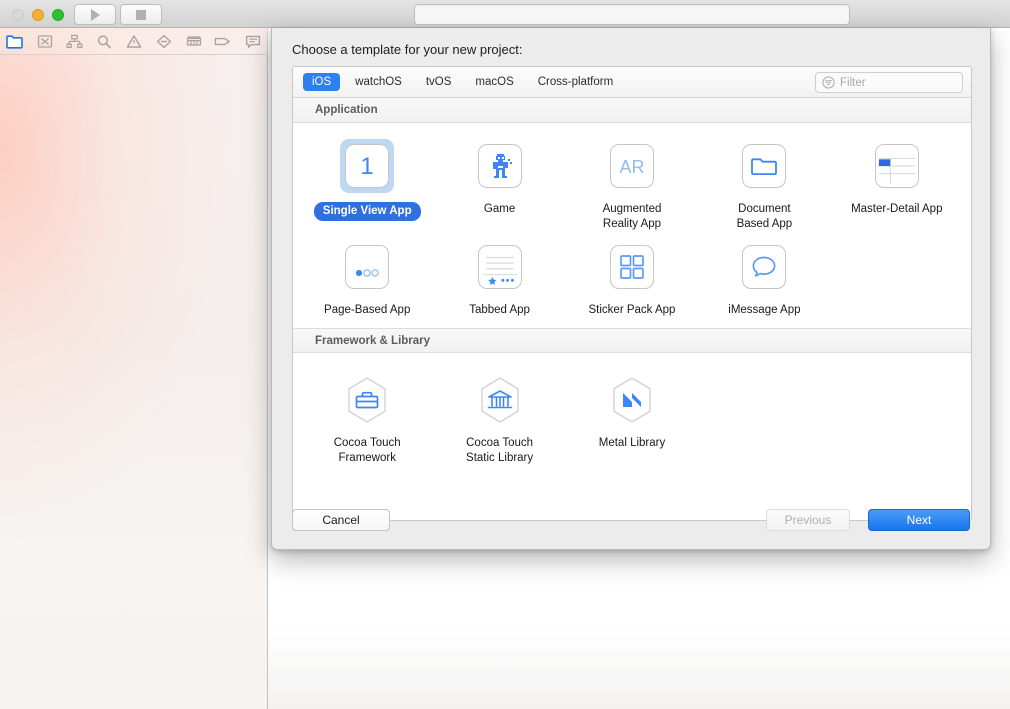  Describe the element at coordinates (764, 267) in the screenshot. I see `imessage-app-icon` at that location.